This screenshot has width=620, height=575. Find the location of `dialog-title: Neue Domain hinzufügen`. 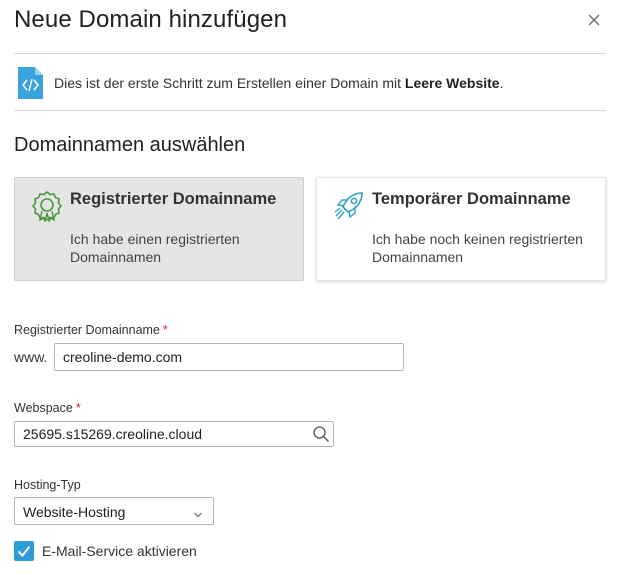

dialog-title: Neue Domain hinzufügen is located at coordinates (151, 19).